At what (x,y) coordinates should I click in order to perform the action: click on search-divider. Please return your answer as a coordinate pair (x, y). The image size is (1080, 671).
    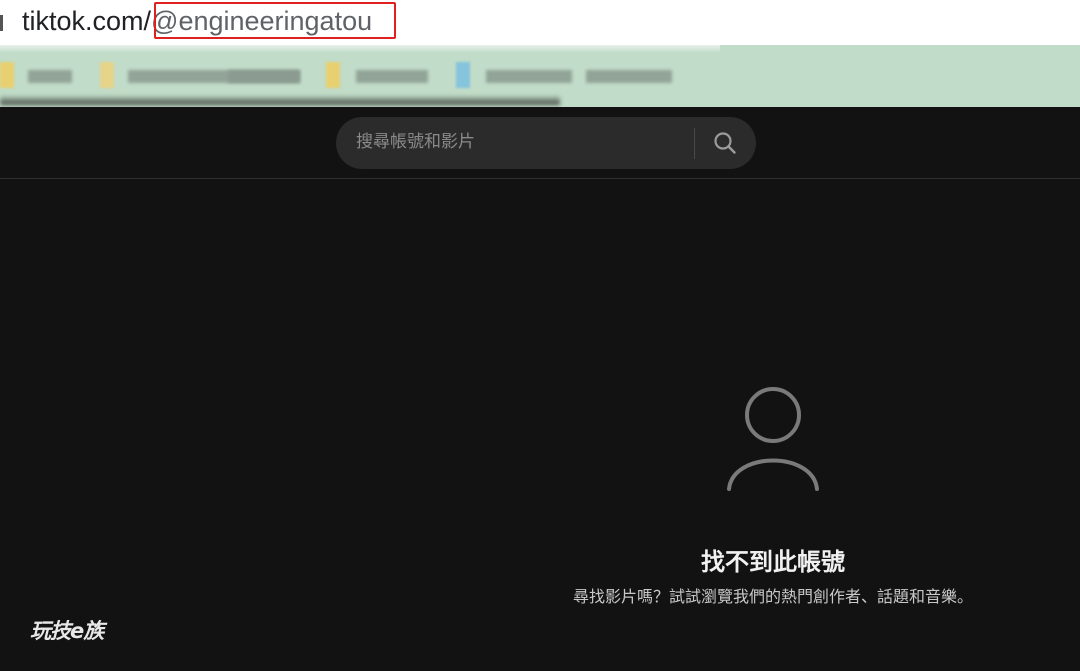
    Looking at the image, I should click on (694, 143).